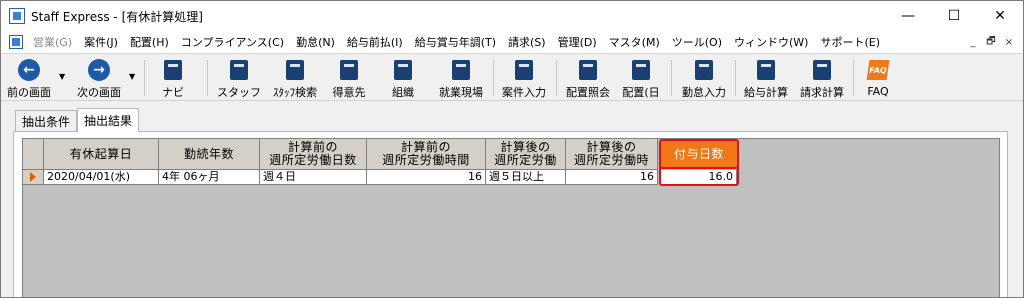 This screenshot has width=1024, height=298. What do you see at coordinates (588, 92) in the screenshot?
I see `placement-query-label: 配置照会` at bounding box center [588, 92].